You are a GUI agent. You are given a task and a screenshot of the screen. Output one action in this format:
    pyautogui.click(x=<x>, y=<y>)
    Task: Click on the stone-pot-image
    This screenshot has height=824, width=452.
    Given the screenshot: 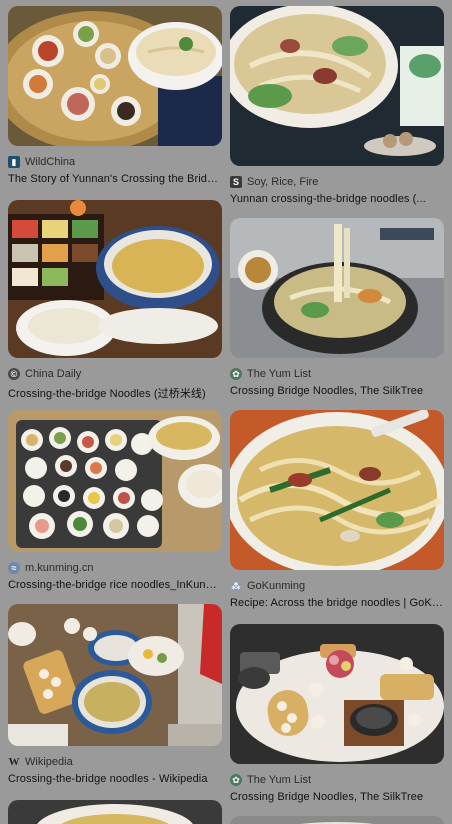 What is the action you would take?
    pyautogui.click(x=337, y=288)
    